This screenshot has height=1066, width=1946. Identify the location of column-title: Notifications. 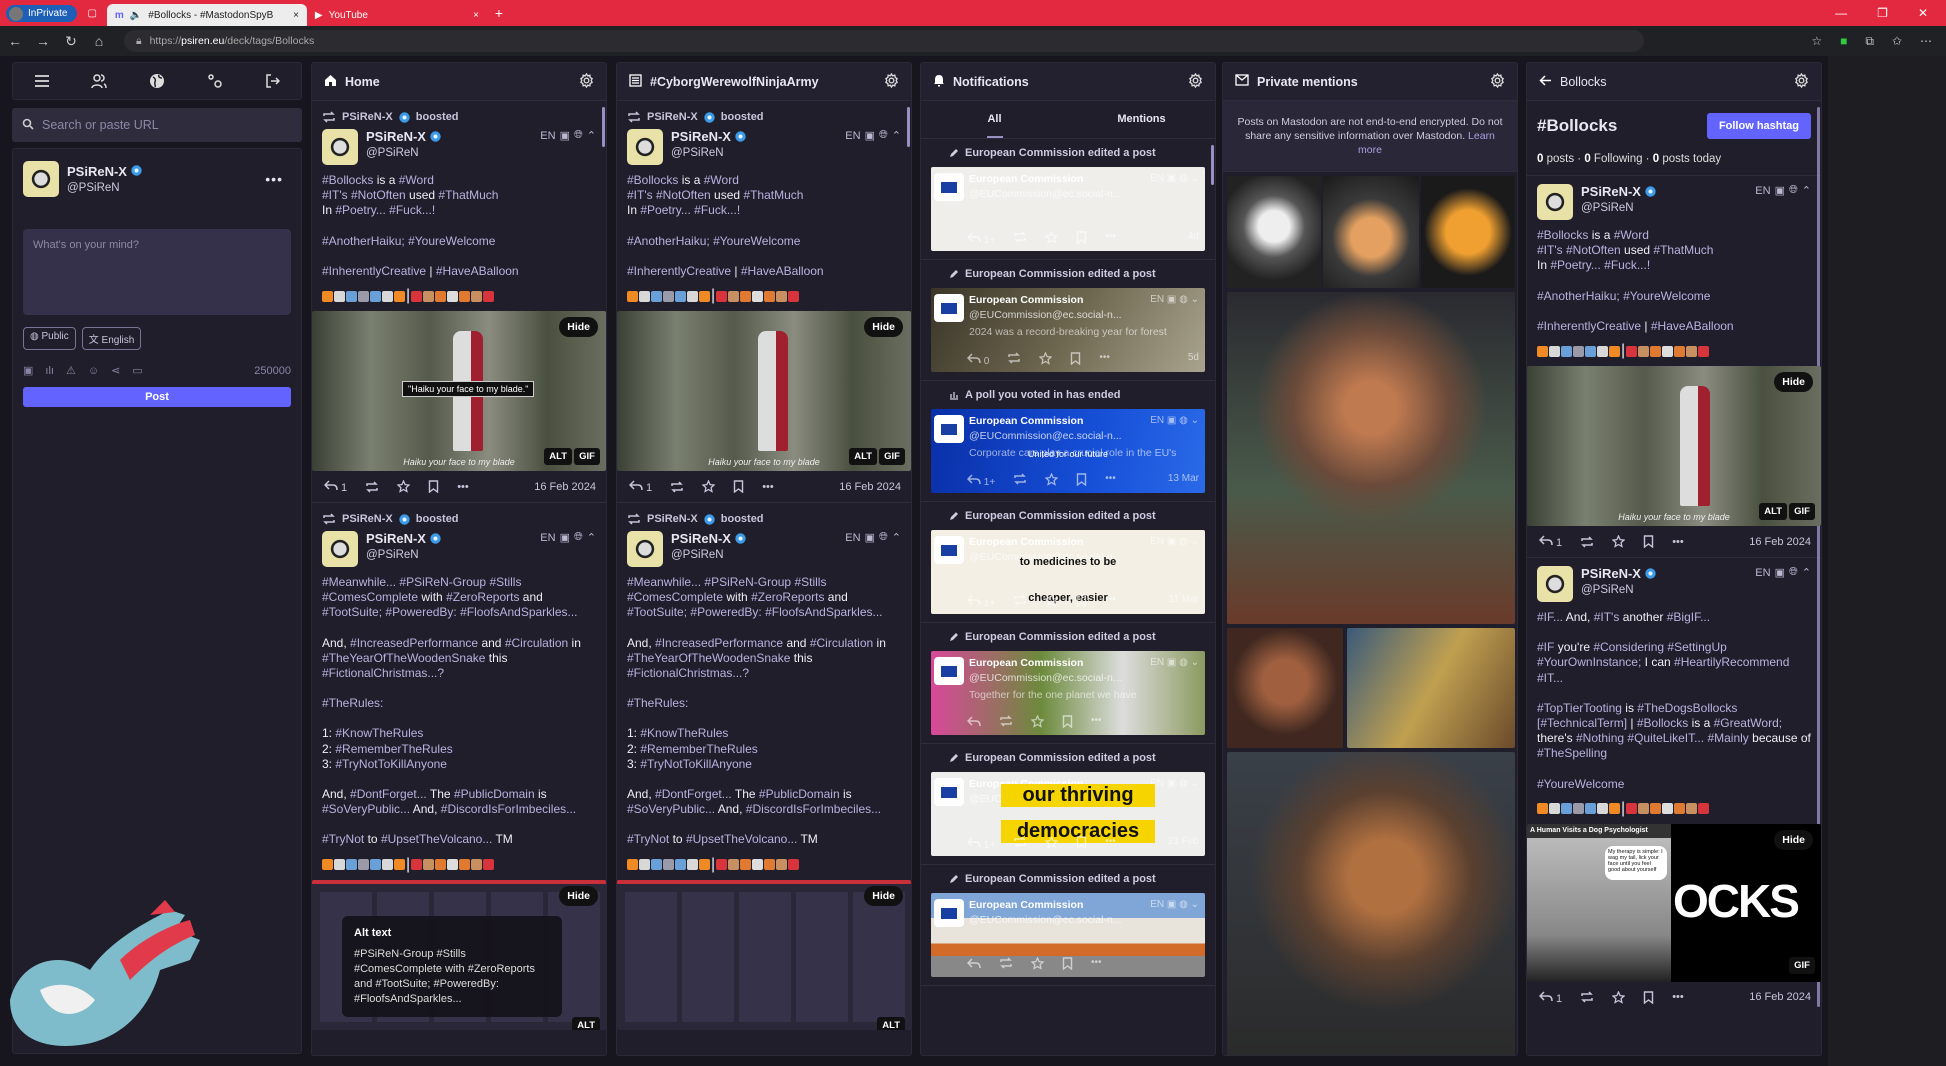
(991, 82).